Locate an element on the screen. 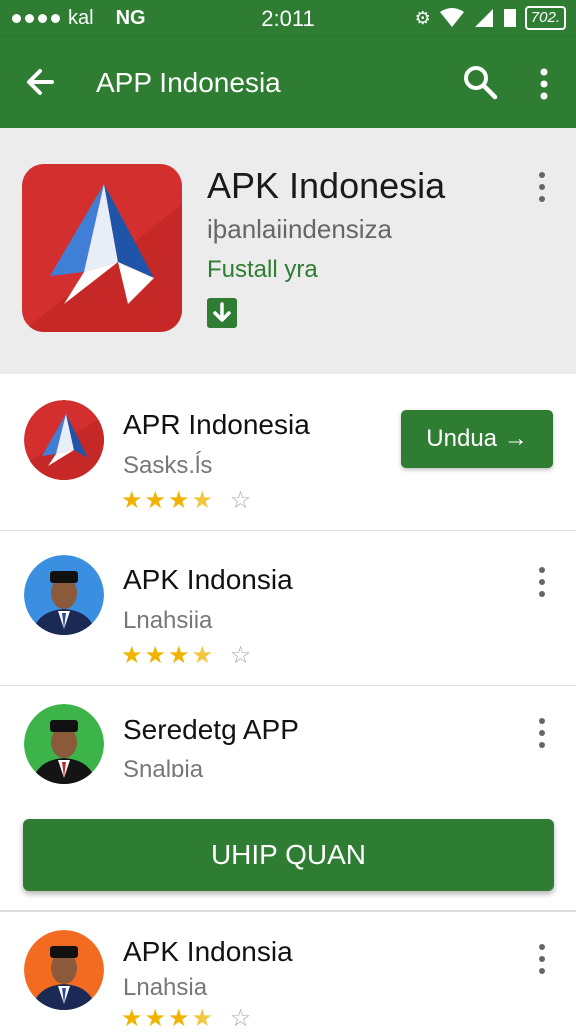  cell-signal-icon is located at coordinates (483, 18).